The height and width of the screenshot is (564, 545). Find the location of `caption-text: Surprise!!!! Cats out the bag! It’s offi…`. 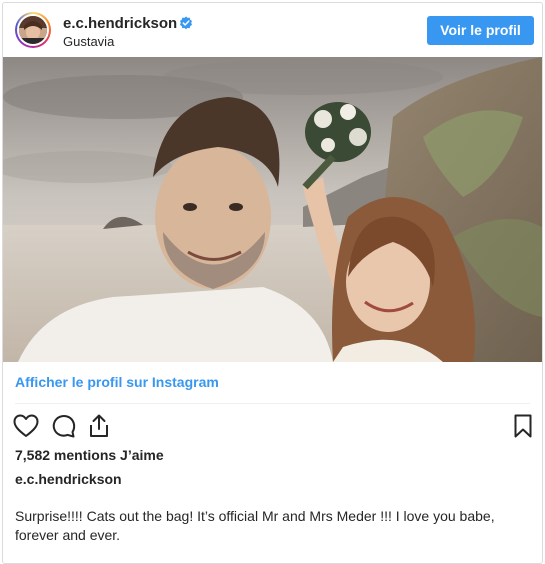

caption-text: Surprise!!!! Cats out the bag! It’s offi… is located at coordinates (255, 525).